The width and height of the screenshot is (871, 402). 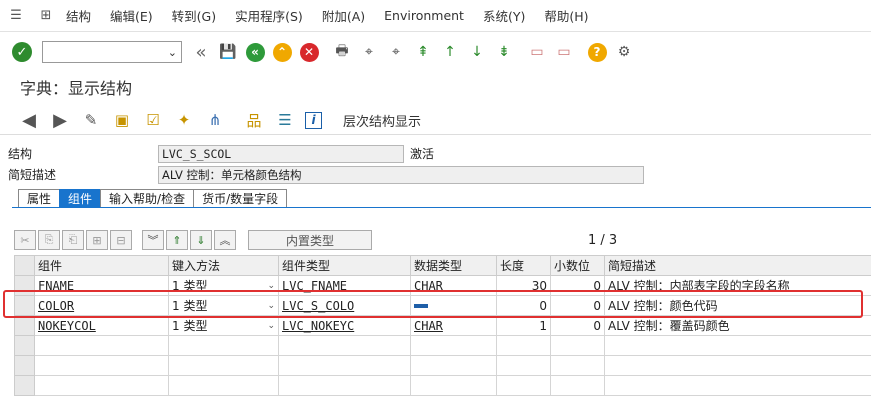 I want to click on column-header: 组件, so click(x=101, y=265).